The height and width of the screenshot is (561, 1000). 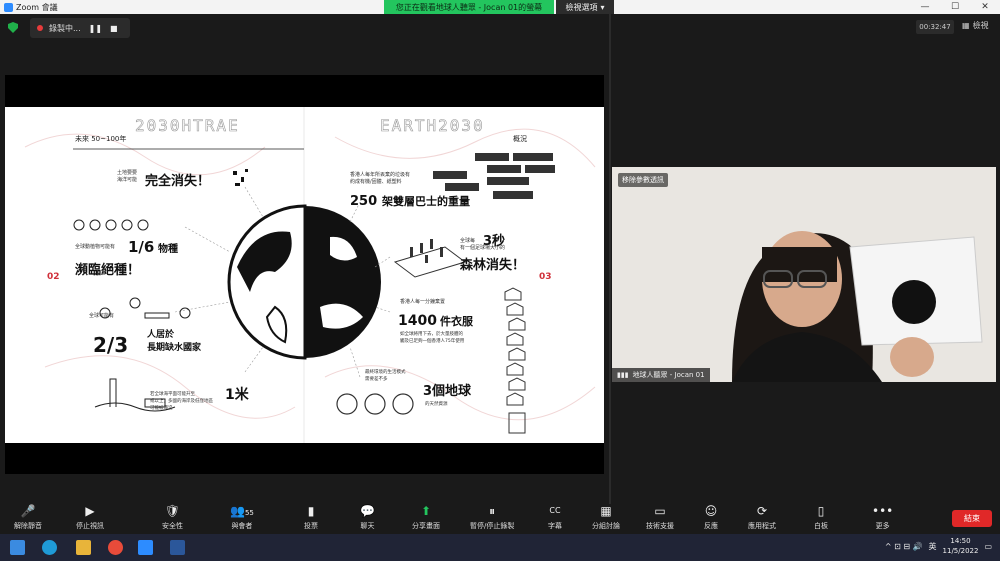 What do you see at coordinates (469, 7) in the screenshot?
I see `viewing-share-banner: 您正在觀看地球人聽眾 - Jocan 01的螢幕` at bounding box center [469, 7].